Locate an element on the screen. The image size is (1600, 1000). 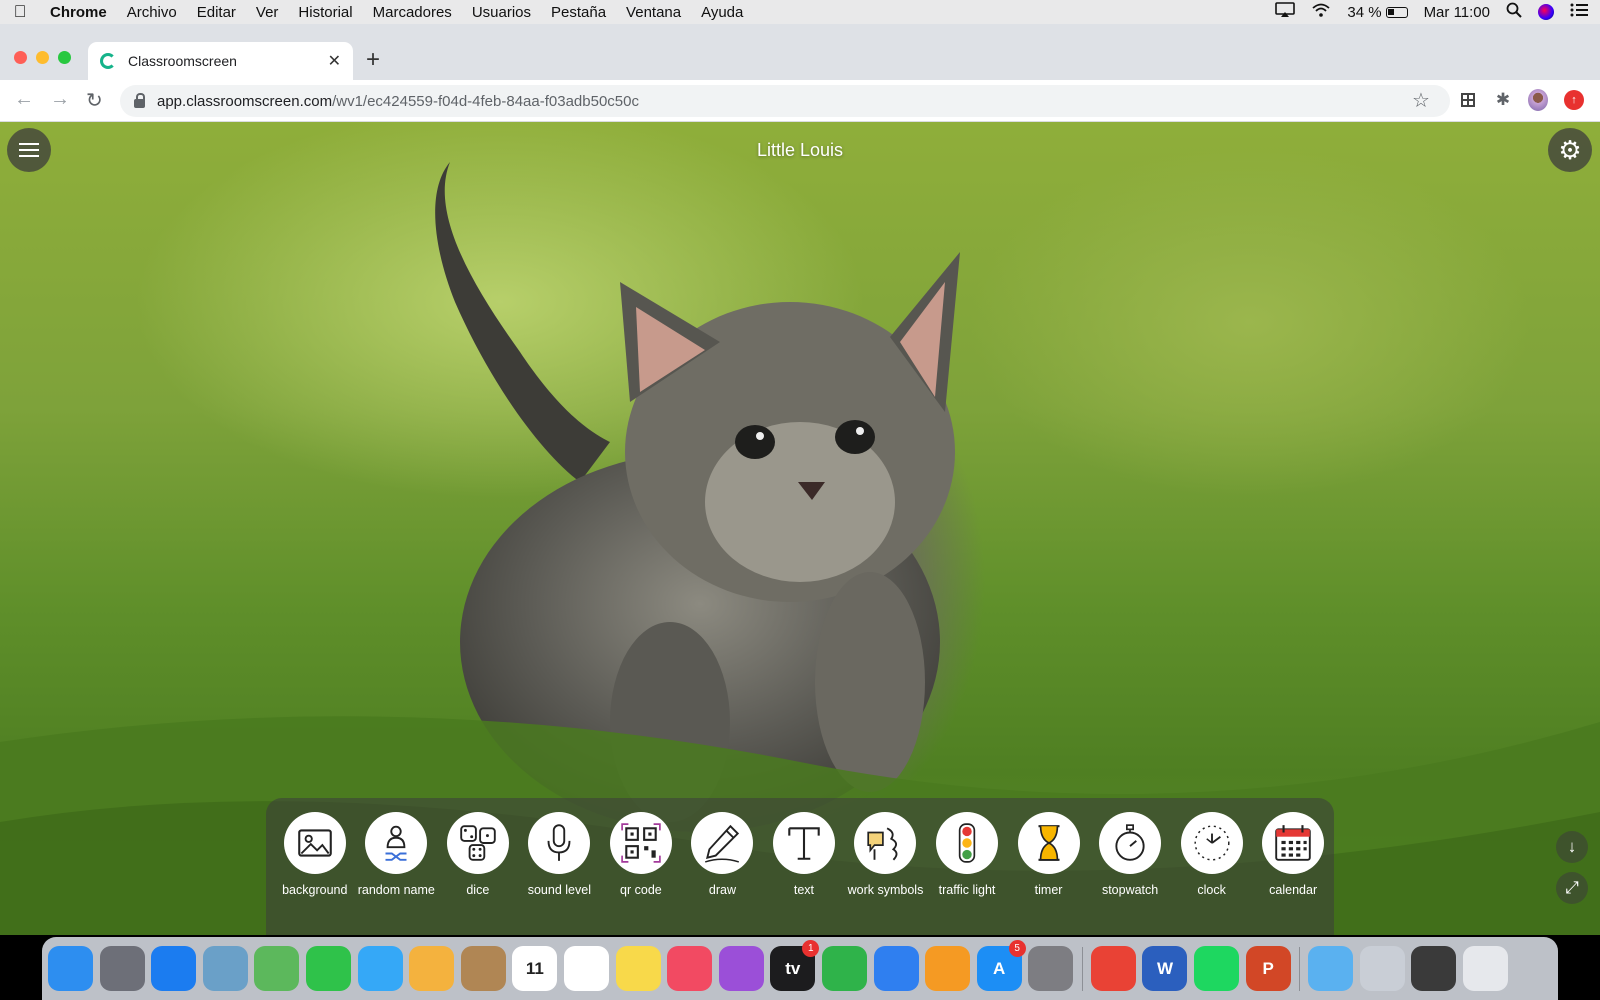
photos-icon is located at coordinates (432, 968).